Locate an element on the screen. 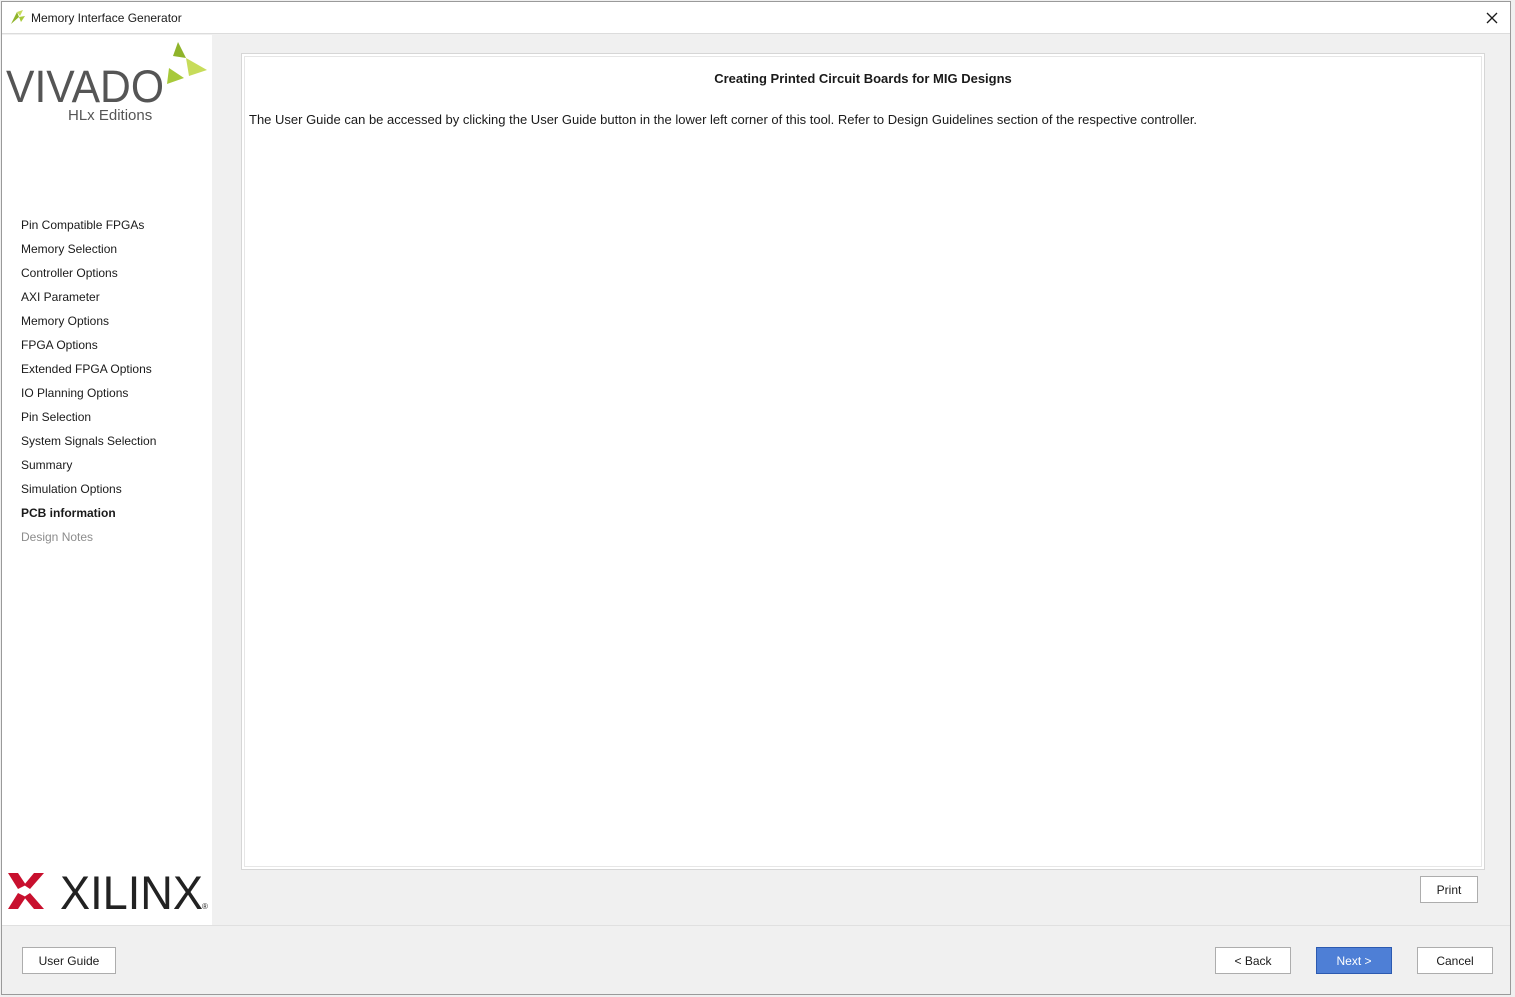 This screenshot has height=997, width=1515. step-io-planning-options: IO Planning Options is located at coordinates (88, 393).